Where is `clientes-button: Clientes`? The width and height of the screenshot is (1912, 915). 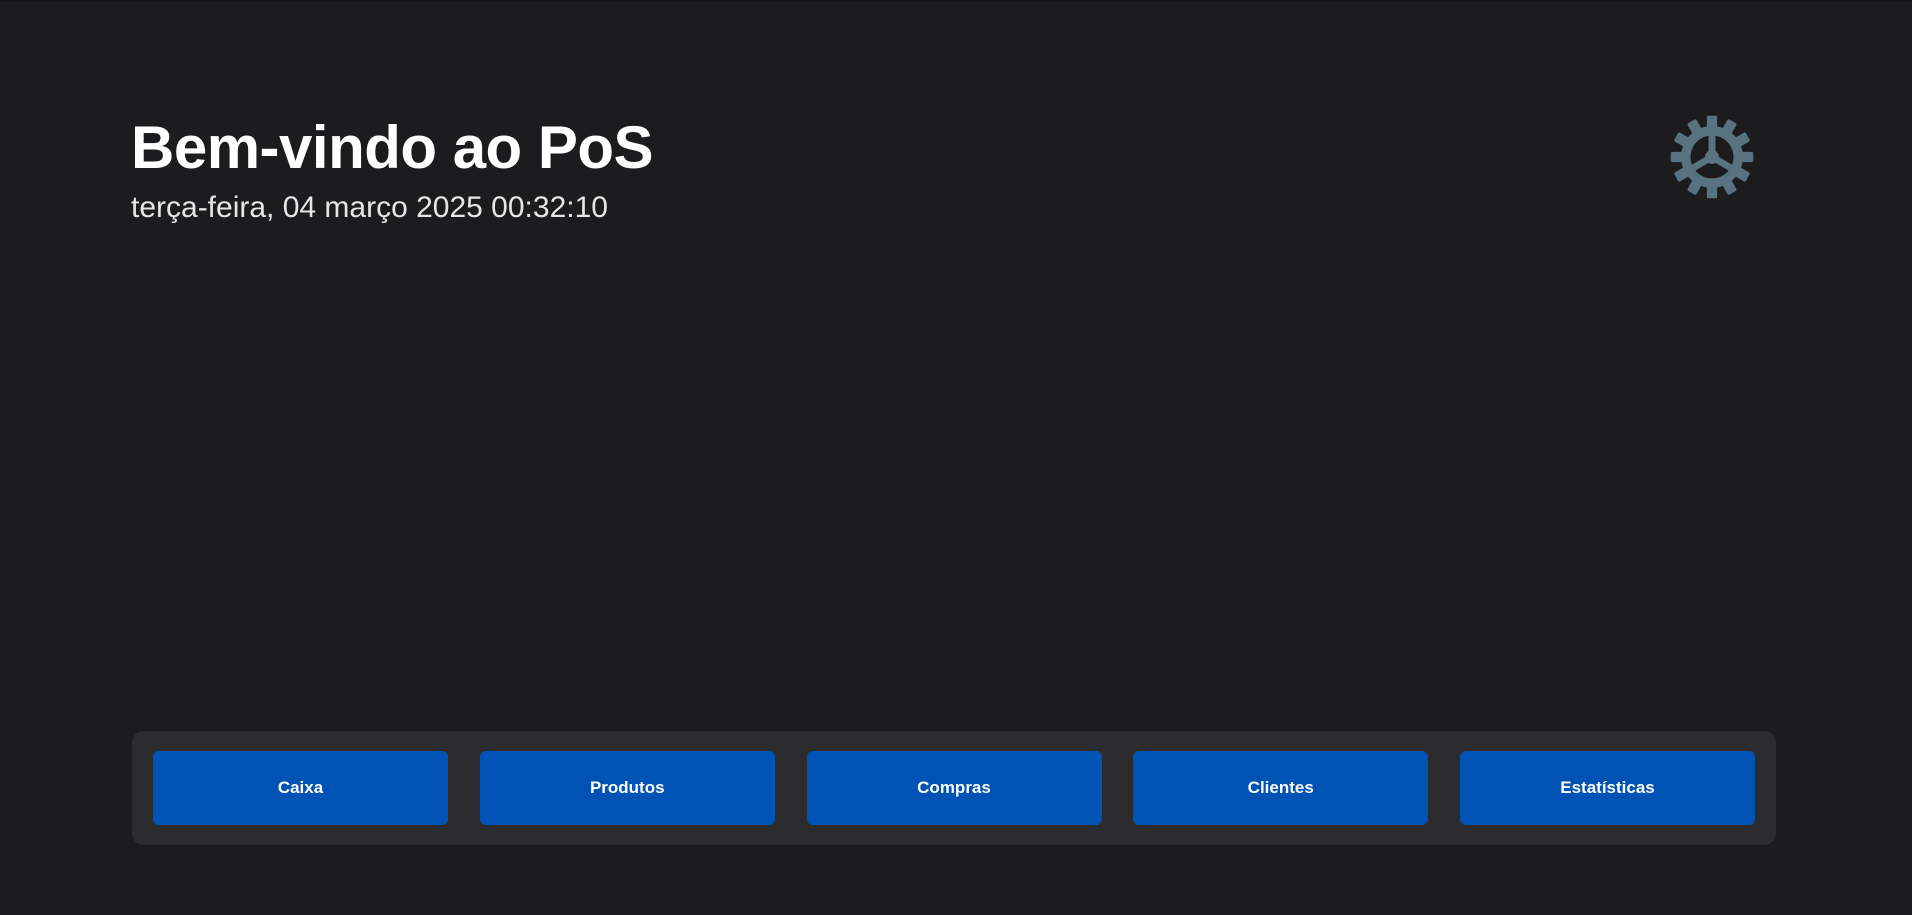
clientes-button: Clientes is located at coordinates (1281, 788).